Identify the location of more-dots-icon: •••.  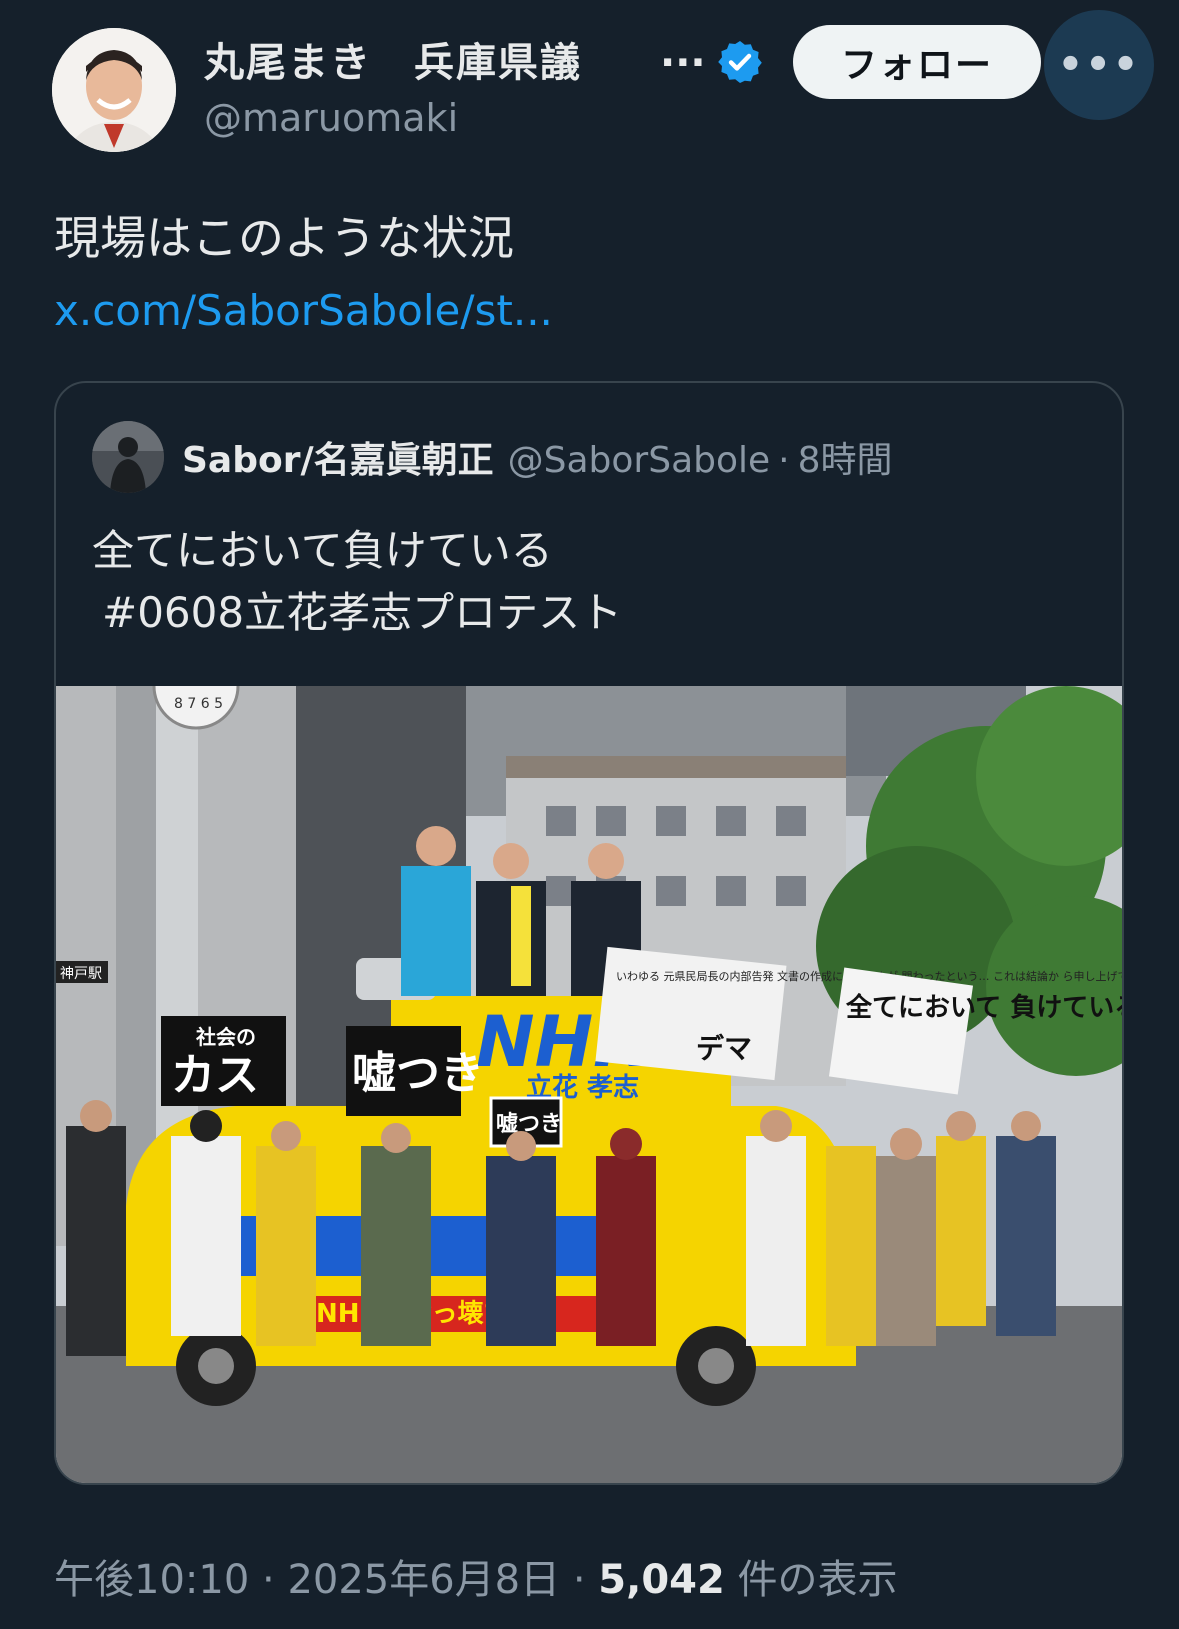
(1099, 65).